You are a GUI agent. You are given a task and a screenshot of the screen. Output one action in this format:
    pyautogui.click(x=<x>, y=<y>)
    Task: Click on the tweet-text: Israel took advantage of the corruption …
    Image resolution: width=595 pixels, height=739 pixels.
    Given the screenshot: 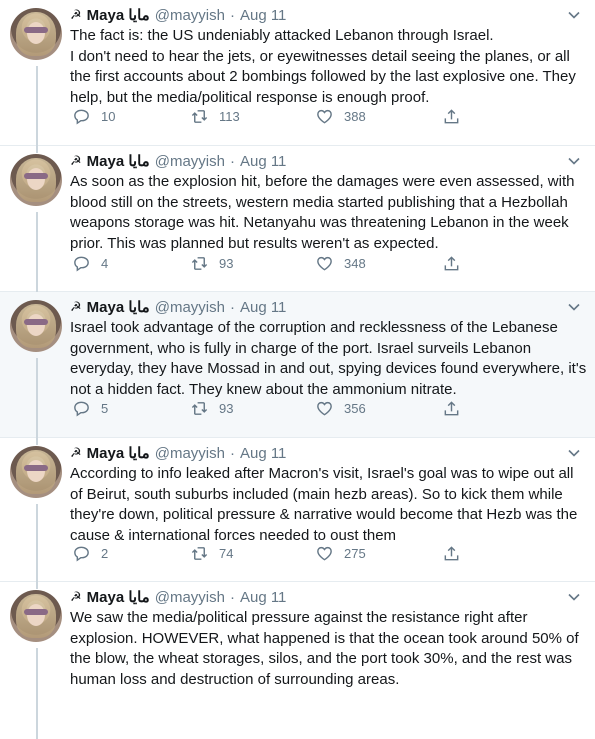 What is the action you would take?
    pyautogui.click(x=330, y=358)
    